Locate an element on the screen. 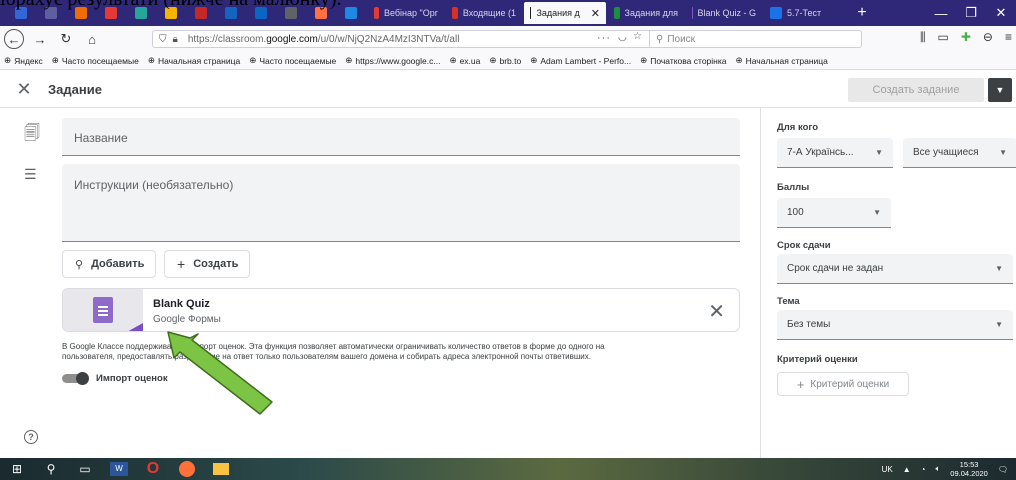 The image size is (1016, 480). create-button: + Создать is located at coordinates (207, 264).